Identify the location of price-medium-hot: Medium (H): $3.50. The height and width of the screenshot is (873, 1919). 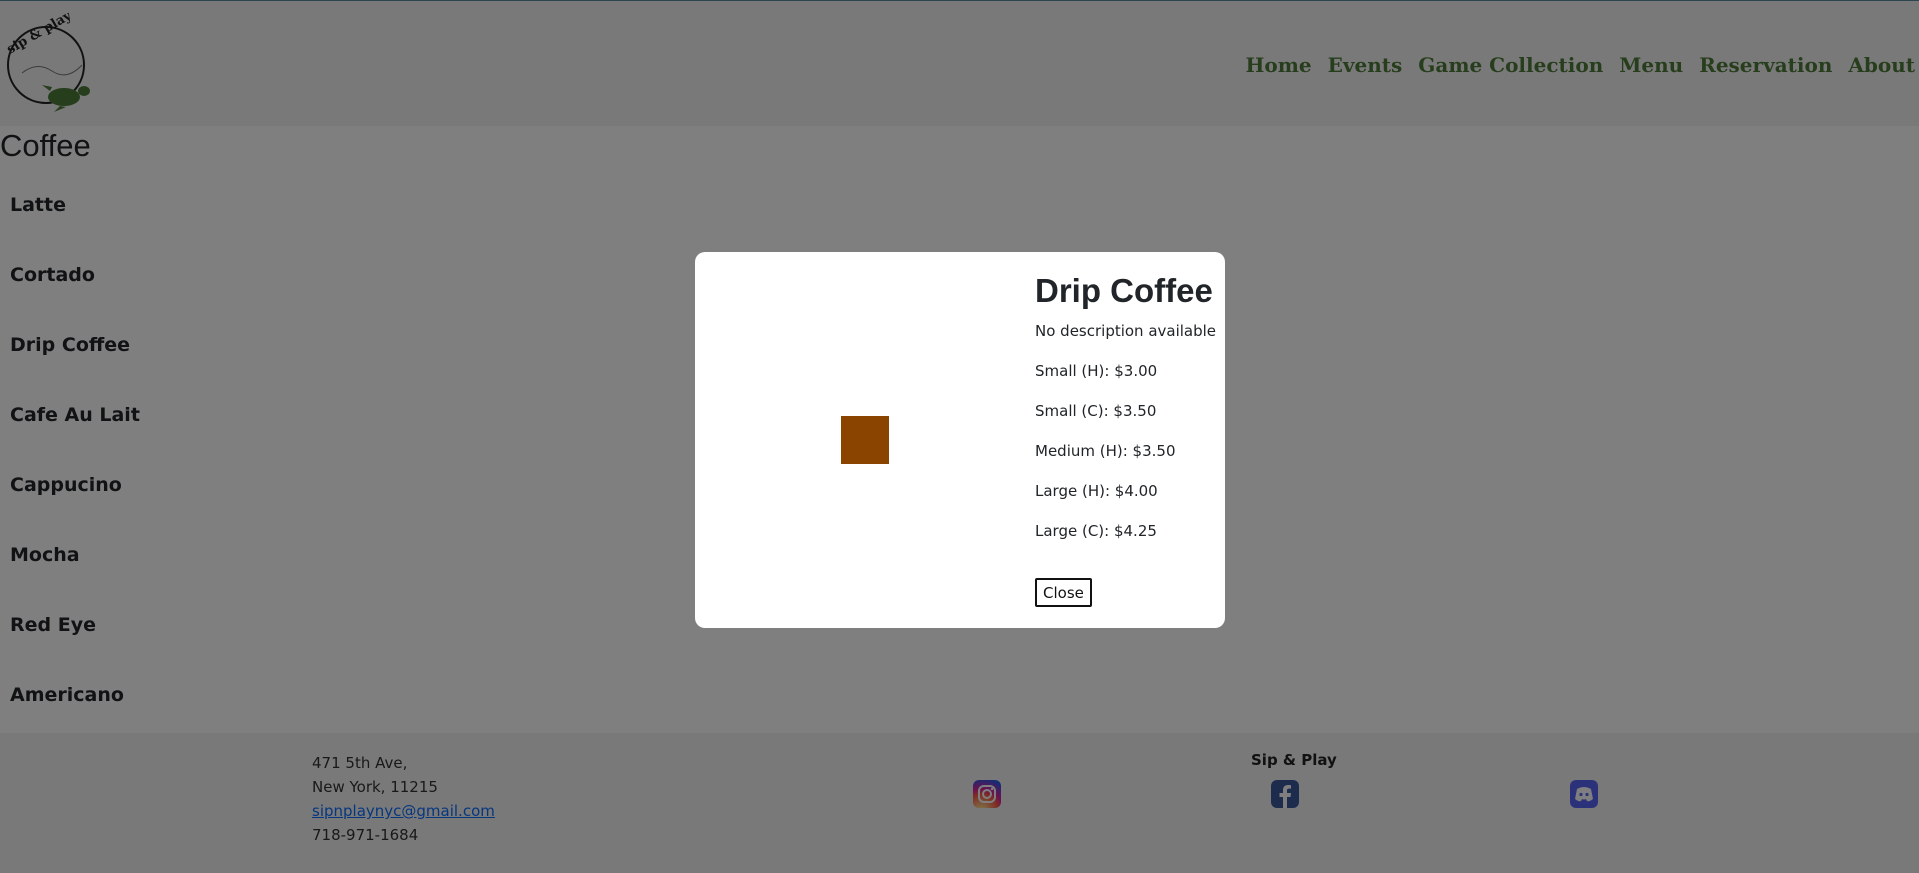
(1105, 451).